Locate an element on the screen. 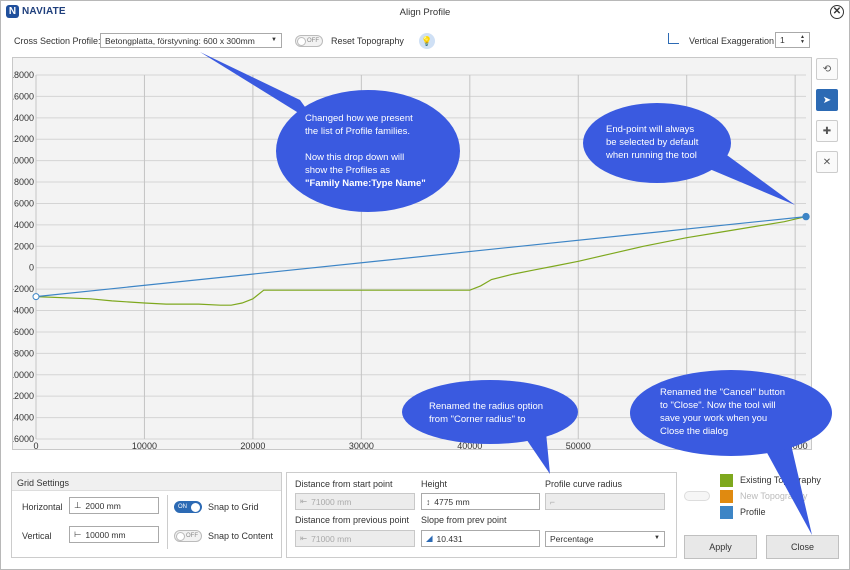  cross-section-value: Betongplatta, förstyvning: 600 x 300mm is located at coordinates (180, 41).